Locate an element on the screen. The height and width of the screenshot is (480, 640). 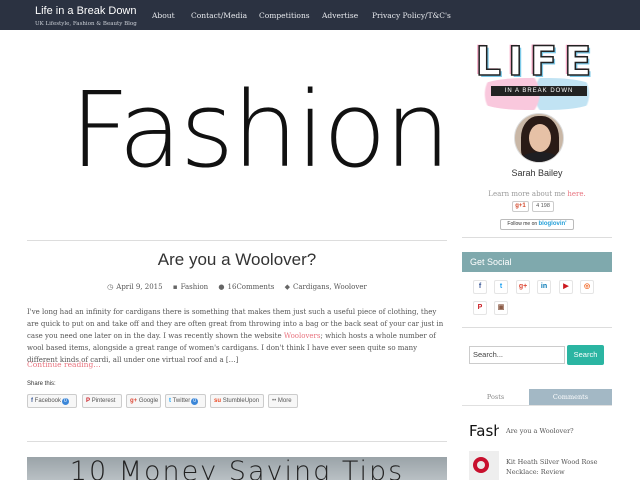
next-post-image: 10 Money Saving Tips is located at coordinates (237, 468).